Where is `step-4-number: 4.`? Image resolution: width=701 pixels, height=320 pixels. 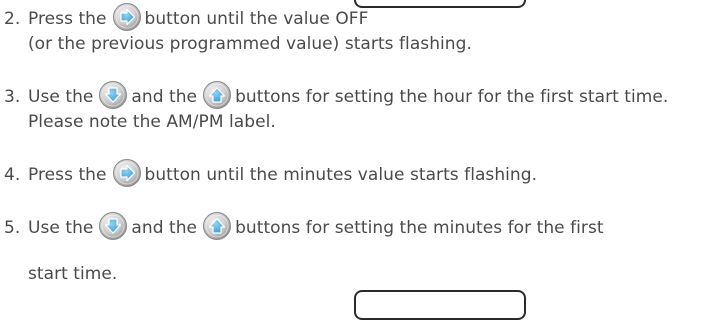
step-4-number: 4. is located at coordinates (12, 175).